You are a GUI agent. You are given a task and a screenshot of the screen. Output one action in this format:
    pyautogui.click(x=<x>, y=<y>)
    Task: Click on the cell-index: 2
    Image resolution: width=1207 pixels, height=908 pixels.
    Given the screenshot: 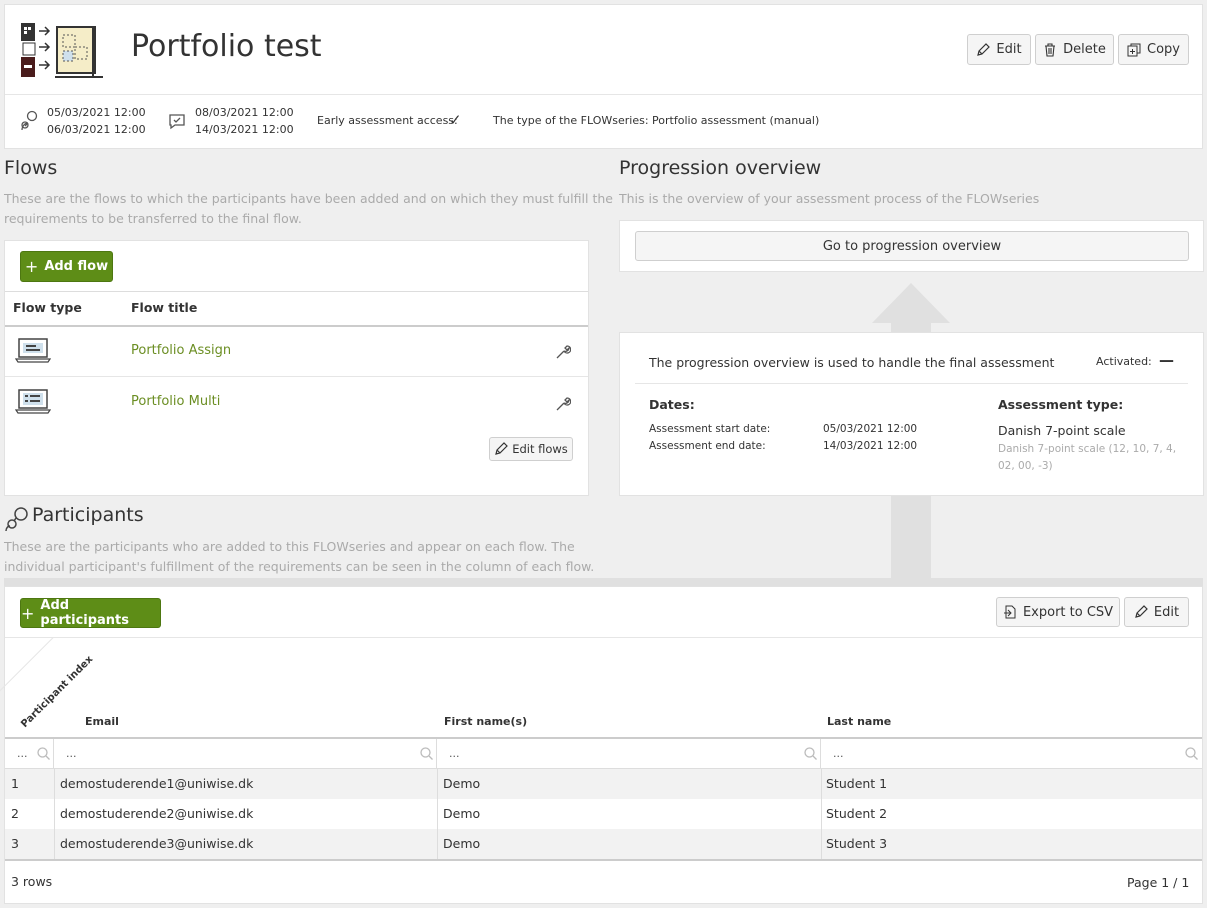 What is the action you would take?
    pyautogui.click(x=15, y=813)
    